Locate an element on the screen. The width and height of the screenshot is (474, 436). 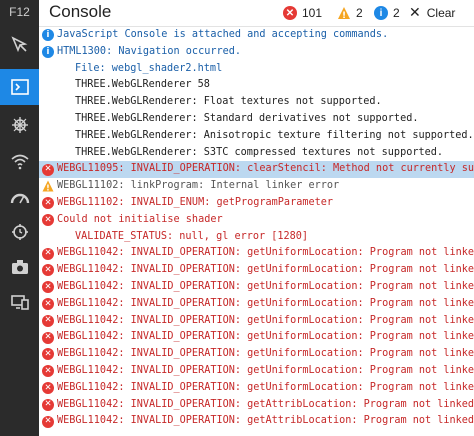
network-icon is located at coordinates (19, 162).